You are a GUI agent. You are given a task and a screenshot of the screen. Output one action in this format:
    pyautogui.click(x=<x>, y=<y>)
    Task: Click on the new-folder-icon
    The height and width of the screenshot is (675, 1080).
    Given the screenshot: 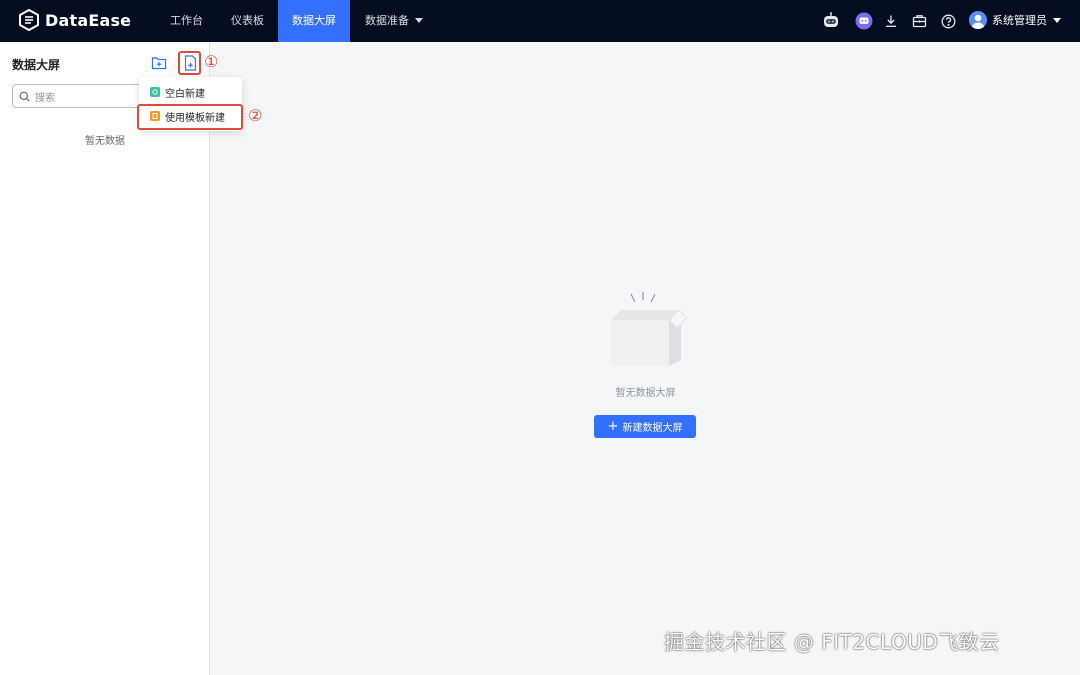 What is the action you would take?
    pyautogui.click(x=159, y=63)
    